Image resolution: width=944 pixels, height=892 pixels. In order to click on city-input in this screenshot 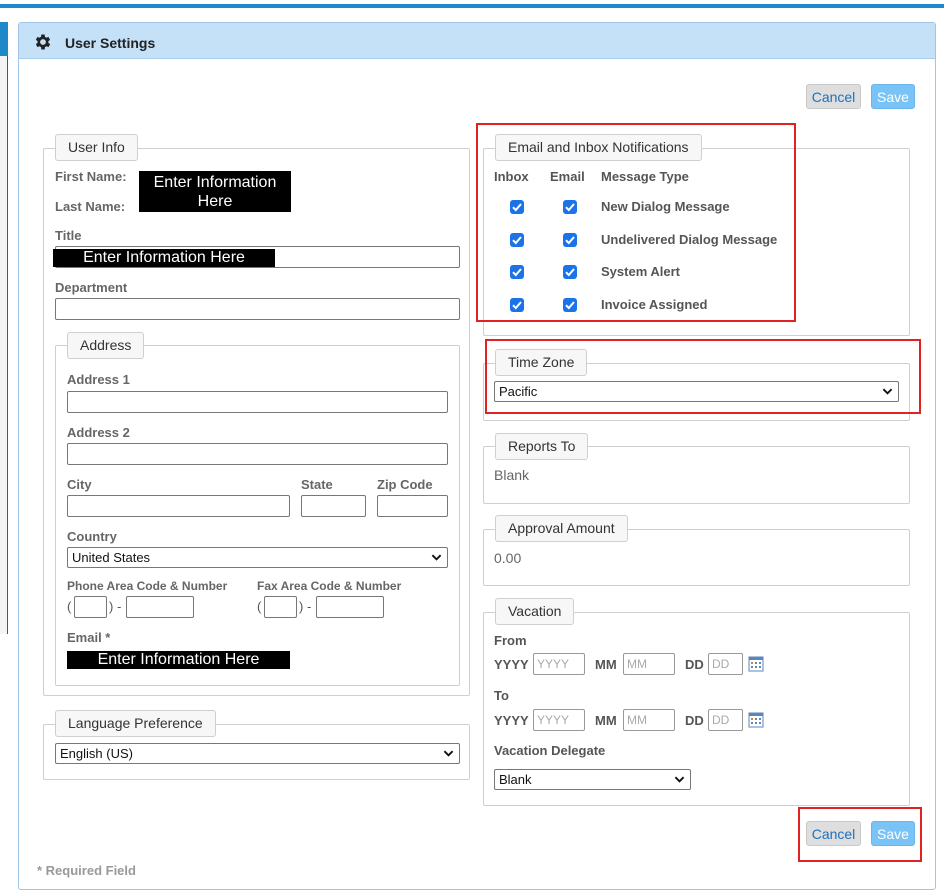, I will do `click(178, 506)`.